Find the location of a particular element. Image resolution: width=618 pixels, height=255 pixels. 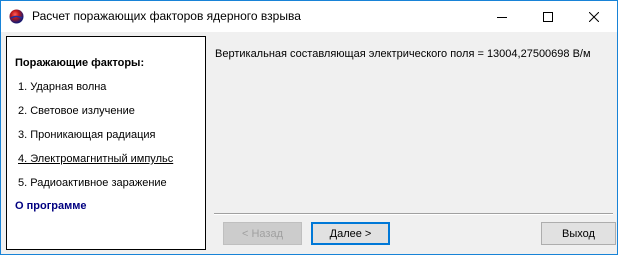

maximize-button is located at coordinates (548, 16).